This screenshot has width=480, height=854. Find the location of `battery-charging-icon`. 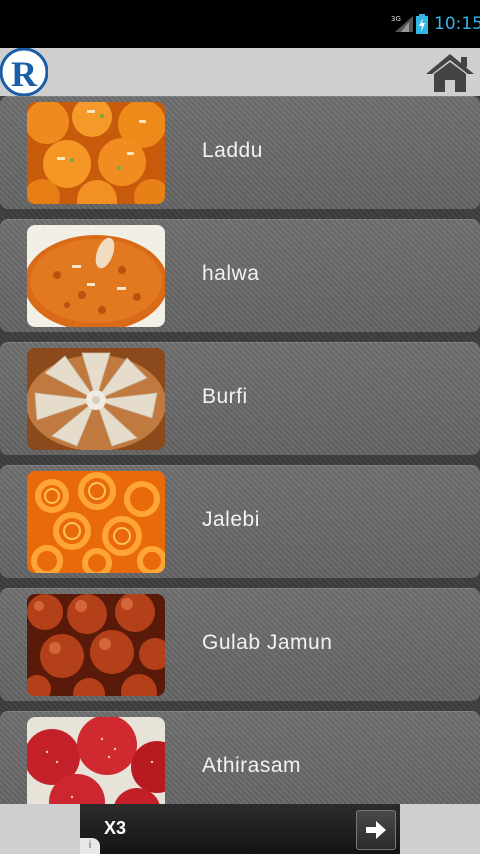

battery-charging-icon is located at coordinates (422, 24).